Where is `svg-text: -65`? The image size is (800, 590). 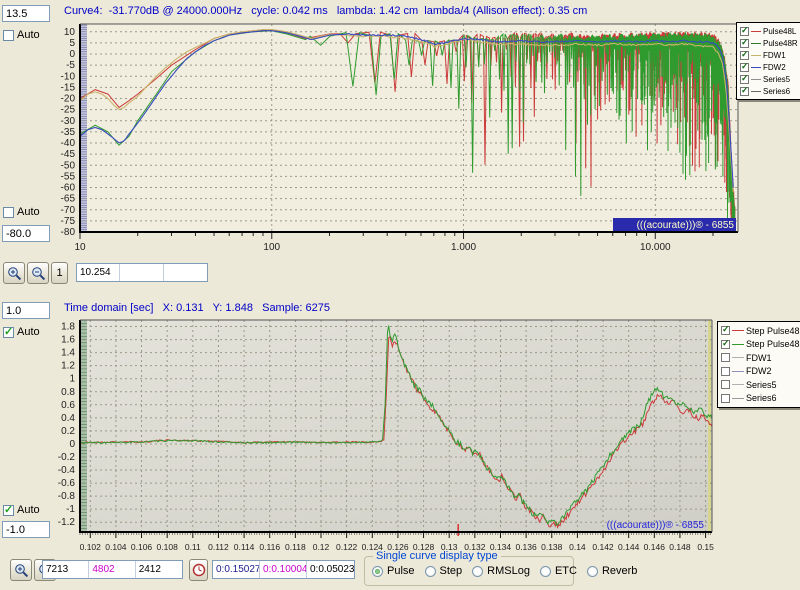
svg-text: -65 is located at coordinates (68, 199).